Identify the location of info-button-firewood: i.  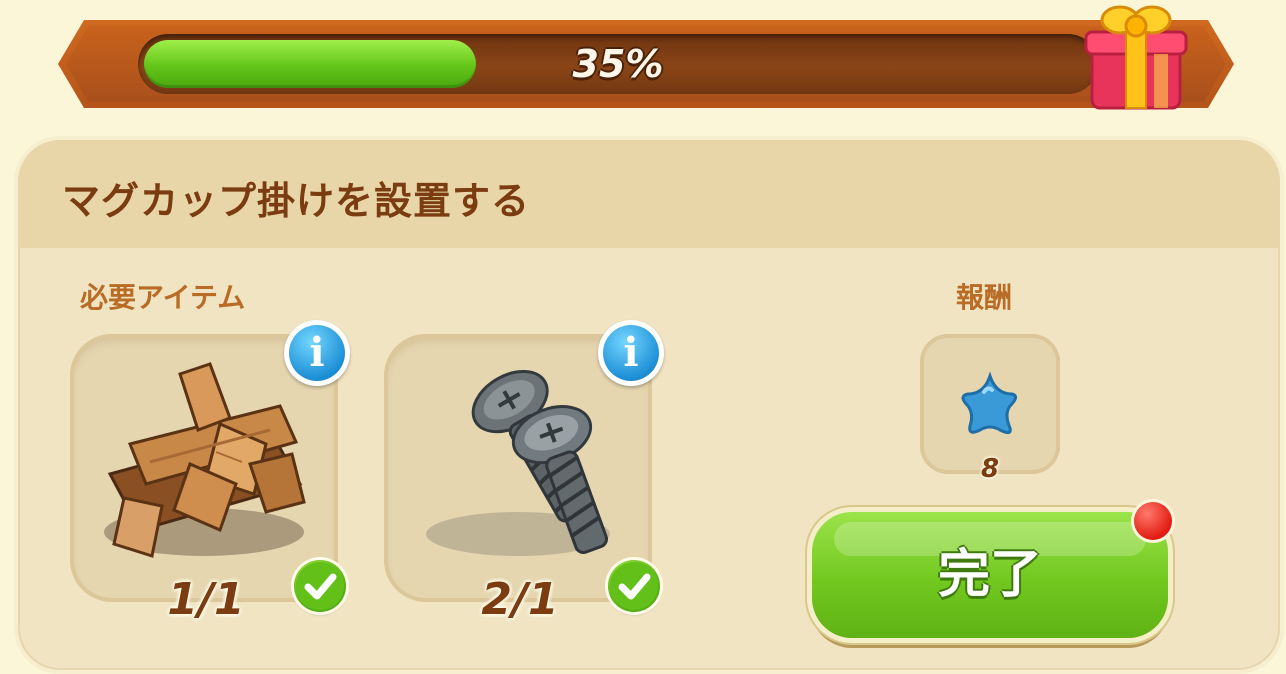
(317, 353).